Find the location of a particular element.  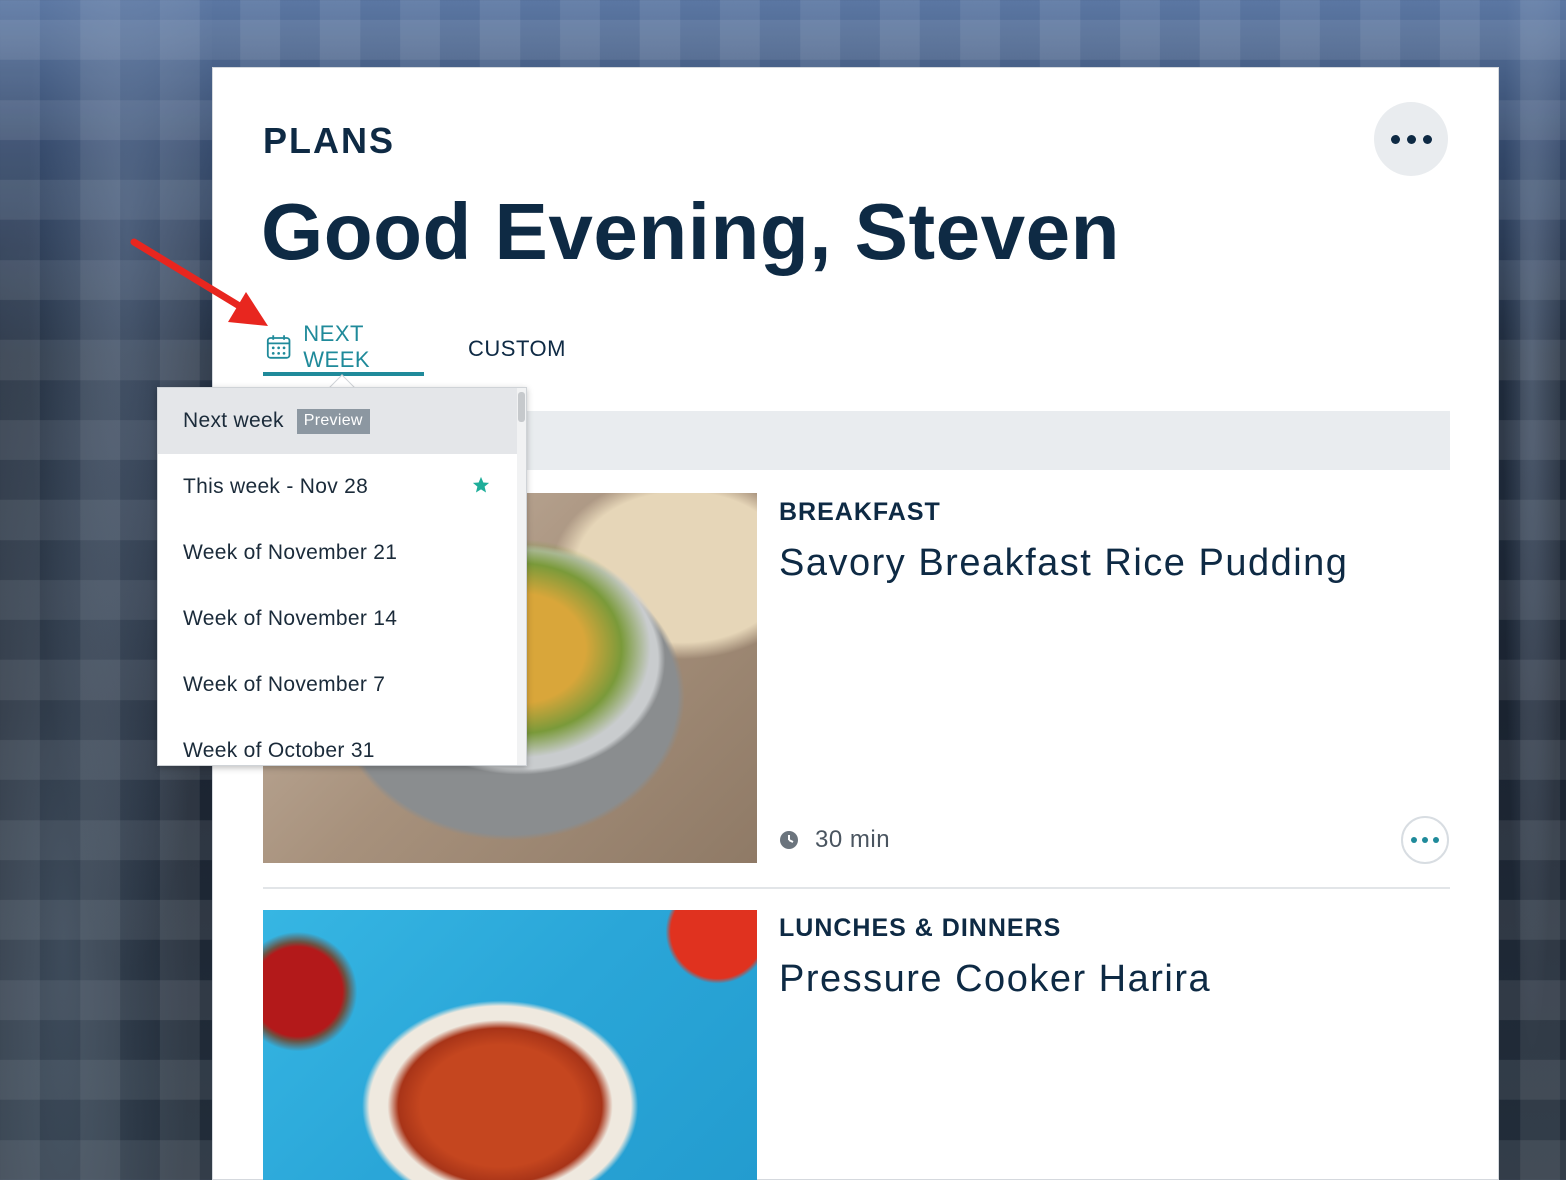

week-option-label: Week of November 7 is located at coordinates (284, 684).